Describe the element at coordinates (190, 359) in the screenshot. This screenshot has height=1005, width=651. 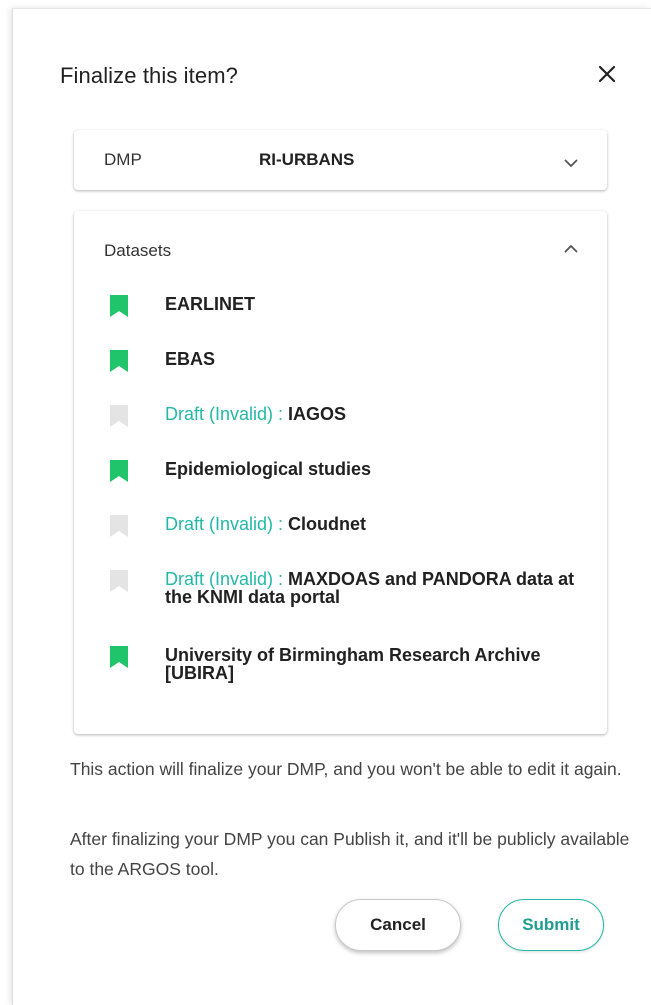
I see `dataset-name: EBAS` at that location.